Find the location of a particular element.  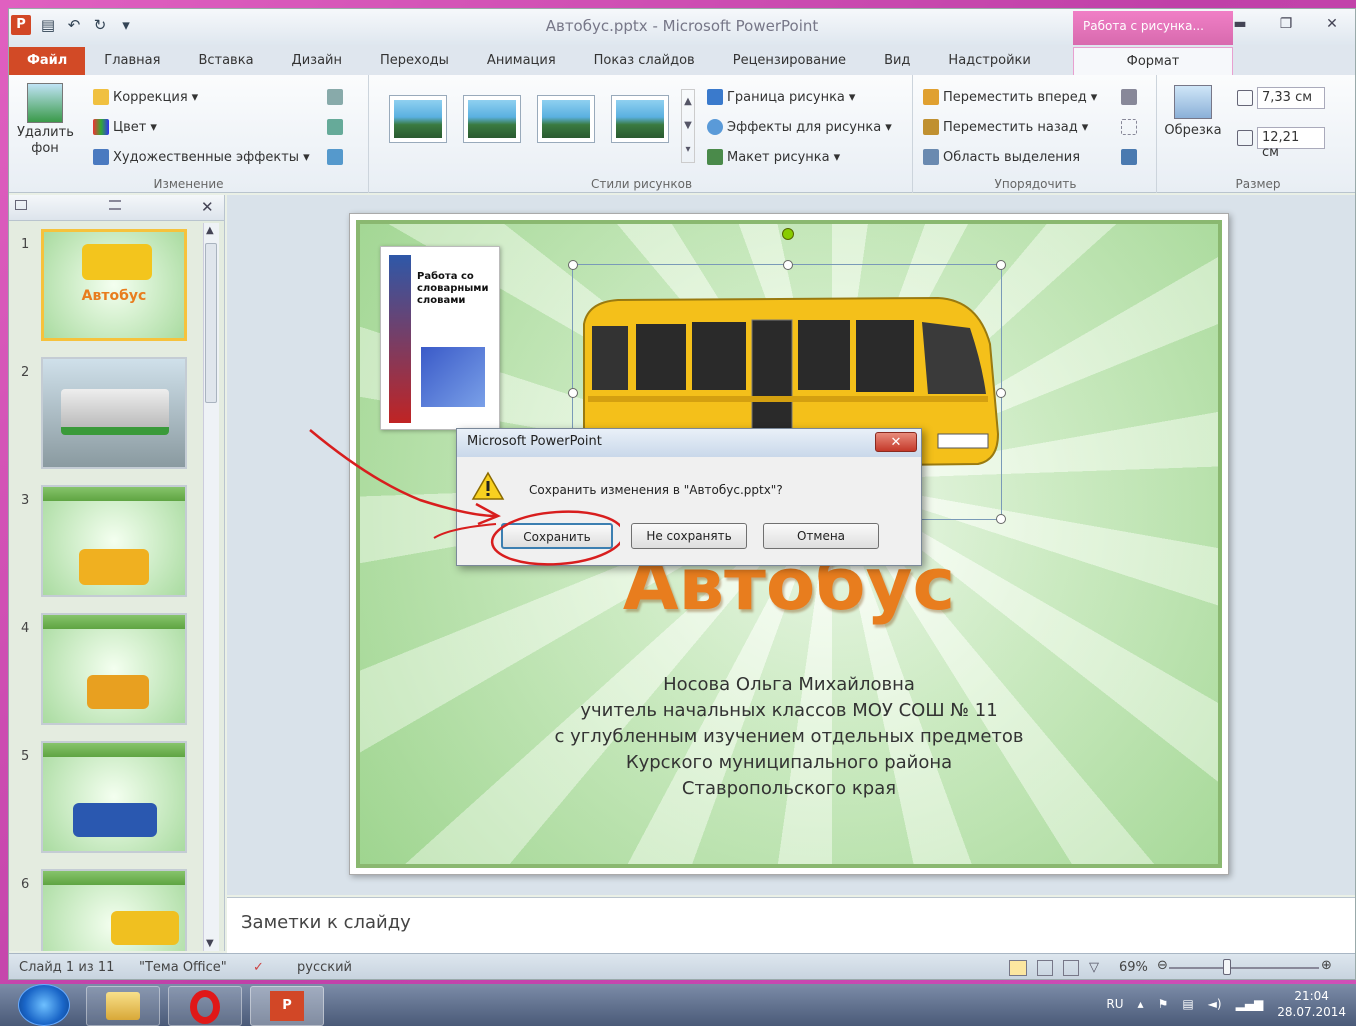

tab-review: Рецензирование is located at coordinates (789, 61).